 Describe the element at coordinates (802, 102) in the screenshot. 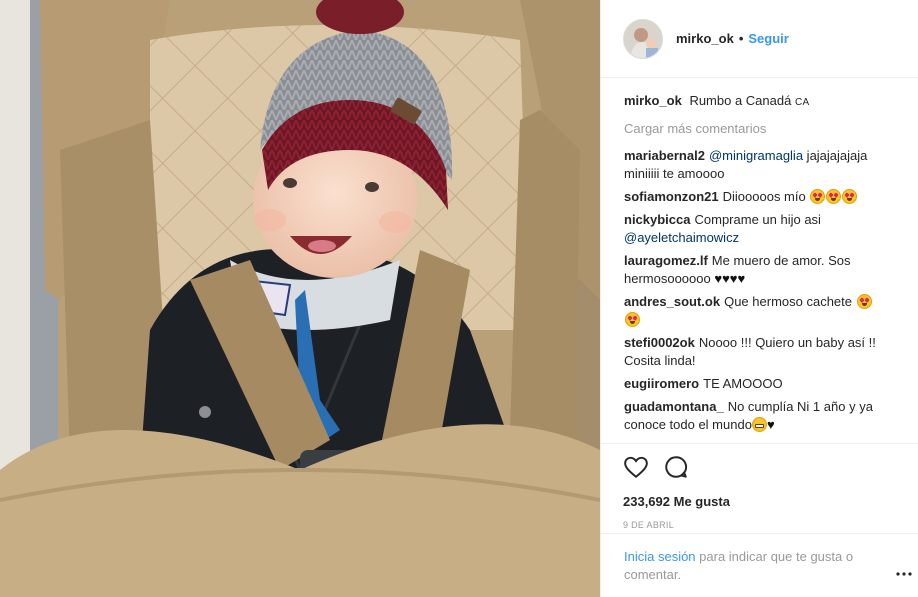

I see `caption-country-tag: CA` at that location.